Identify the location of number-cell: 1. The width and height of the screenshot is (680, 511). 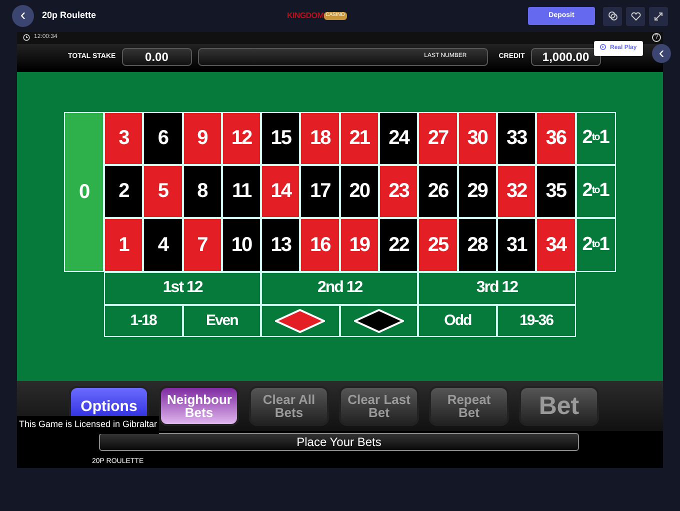
(124, 245).